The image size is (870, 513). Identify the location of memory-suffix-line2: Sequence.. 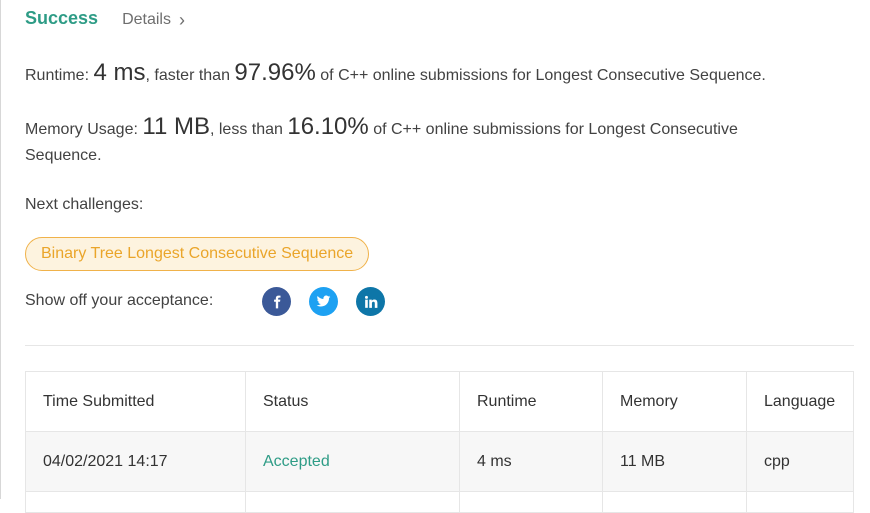
(63, 155).